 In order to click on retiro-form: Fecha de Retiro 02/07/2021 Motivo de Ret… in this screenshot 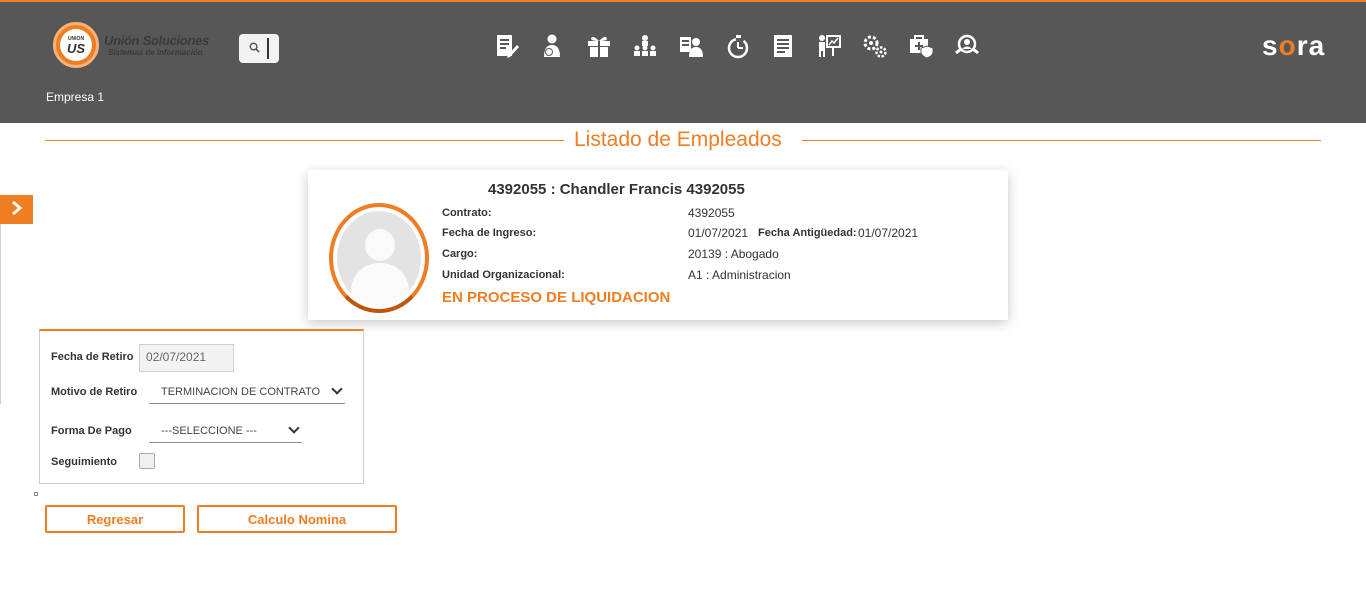, I will do `click(201, 406)`.